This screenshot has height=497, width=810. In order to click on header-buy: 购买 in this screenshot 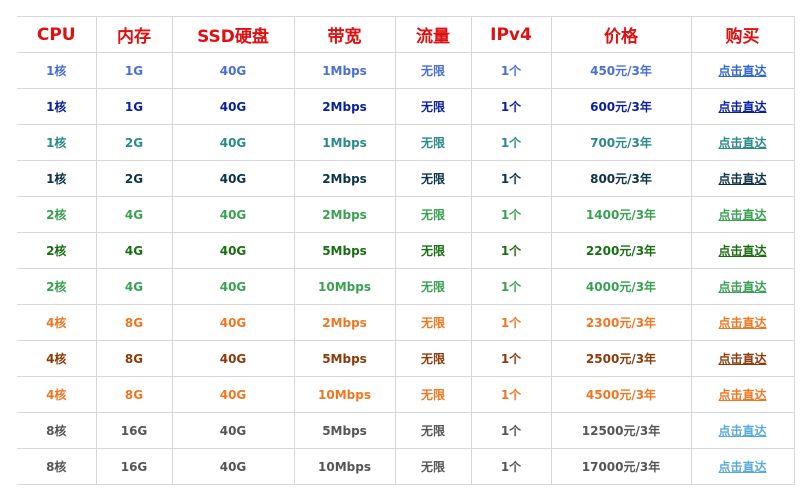, I will do `click(742, 34)`.